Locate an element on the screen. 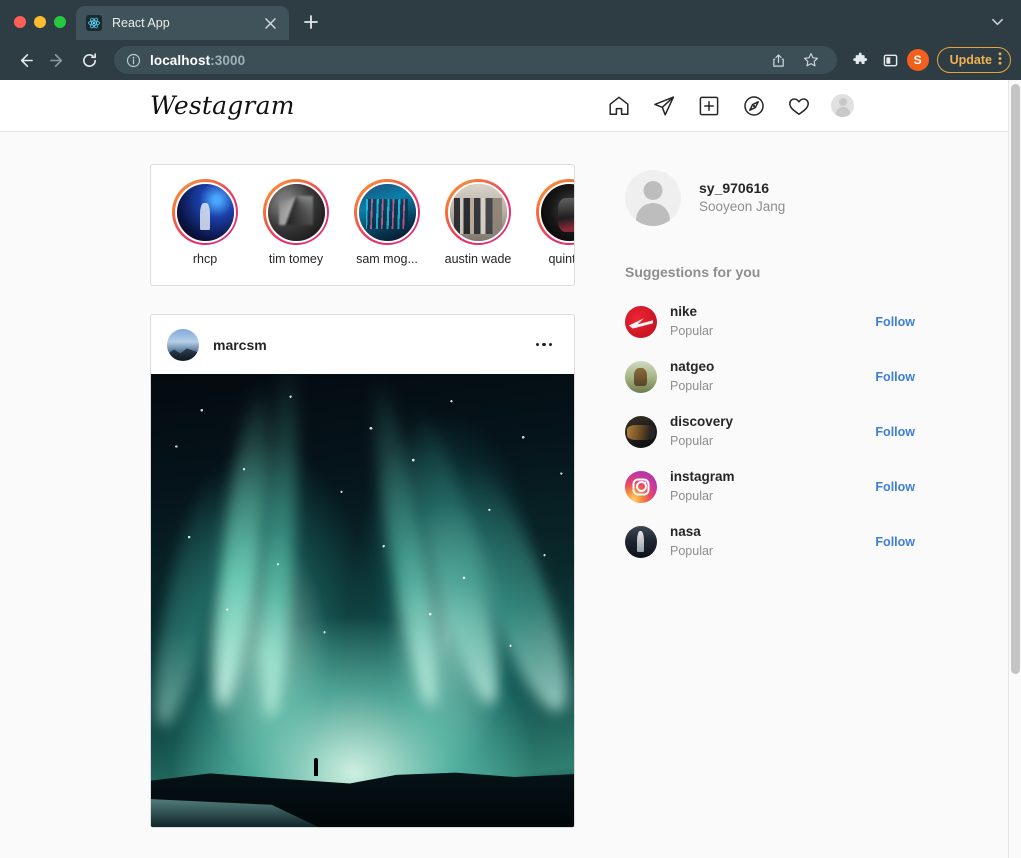 Image resolution: width=1021 pixels, height=858 pixels. post-author-username: marcsm is located at coordinates (364, 345).